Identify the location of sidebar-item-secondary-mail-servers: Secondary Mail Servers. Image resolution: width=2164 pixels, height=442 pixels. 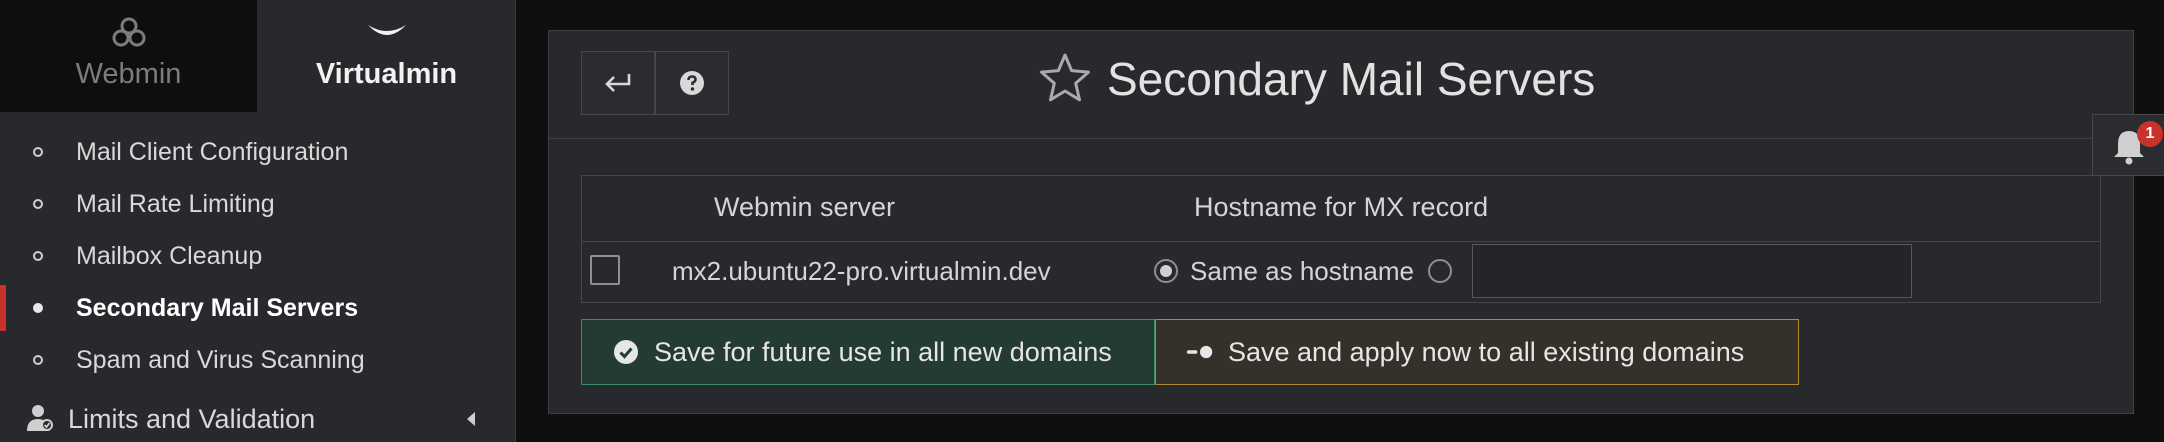
(257, 308).